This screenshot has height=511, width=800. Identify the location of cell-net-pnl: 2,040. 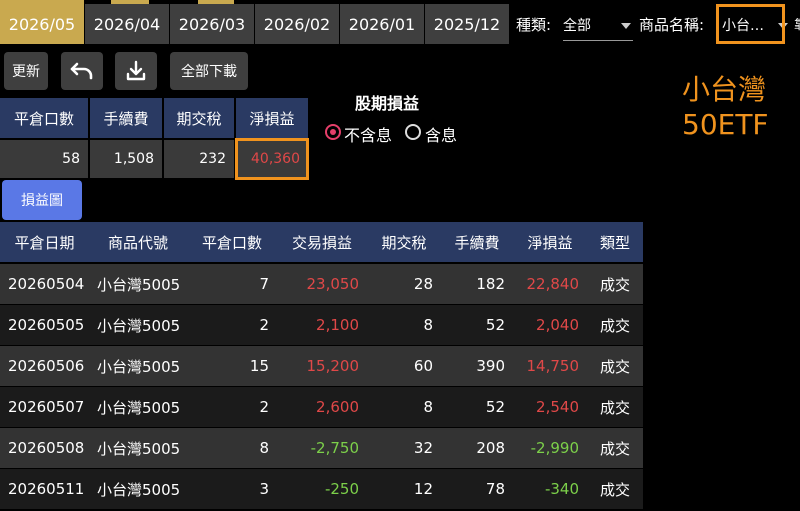
(557, 325).